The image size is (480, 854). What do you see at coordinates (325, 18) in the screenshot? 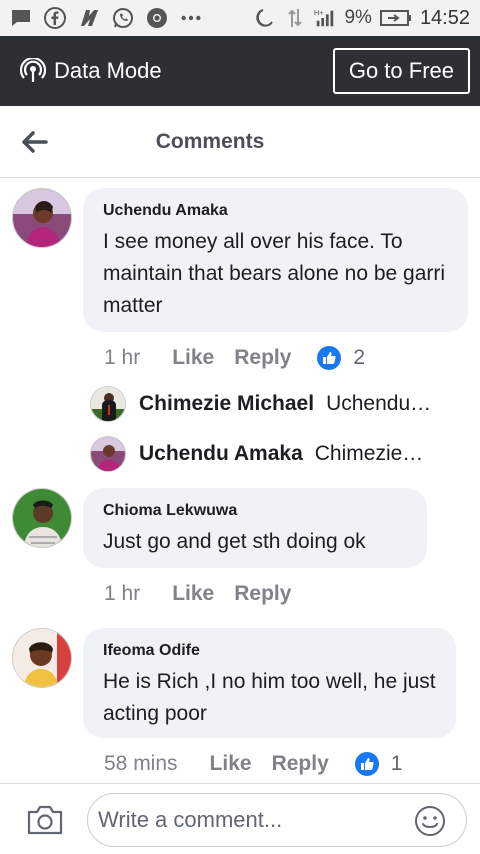
I see `signal-icon: H+` at bounding box center [325, 18].